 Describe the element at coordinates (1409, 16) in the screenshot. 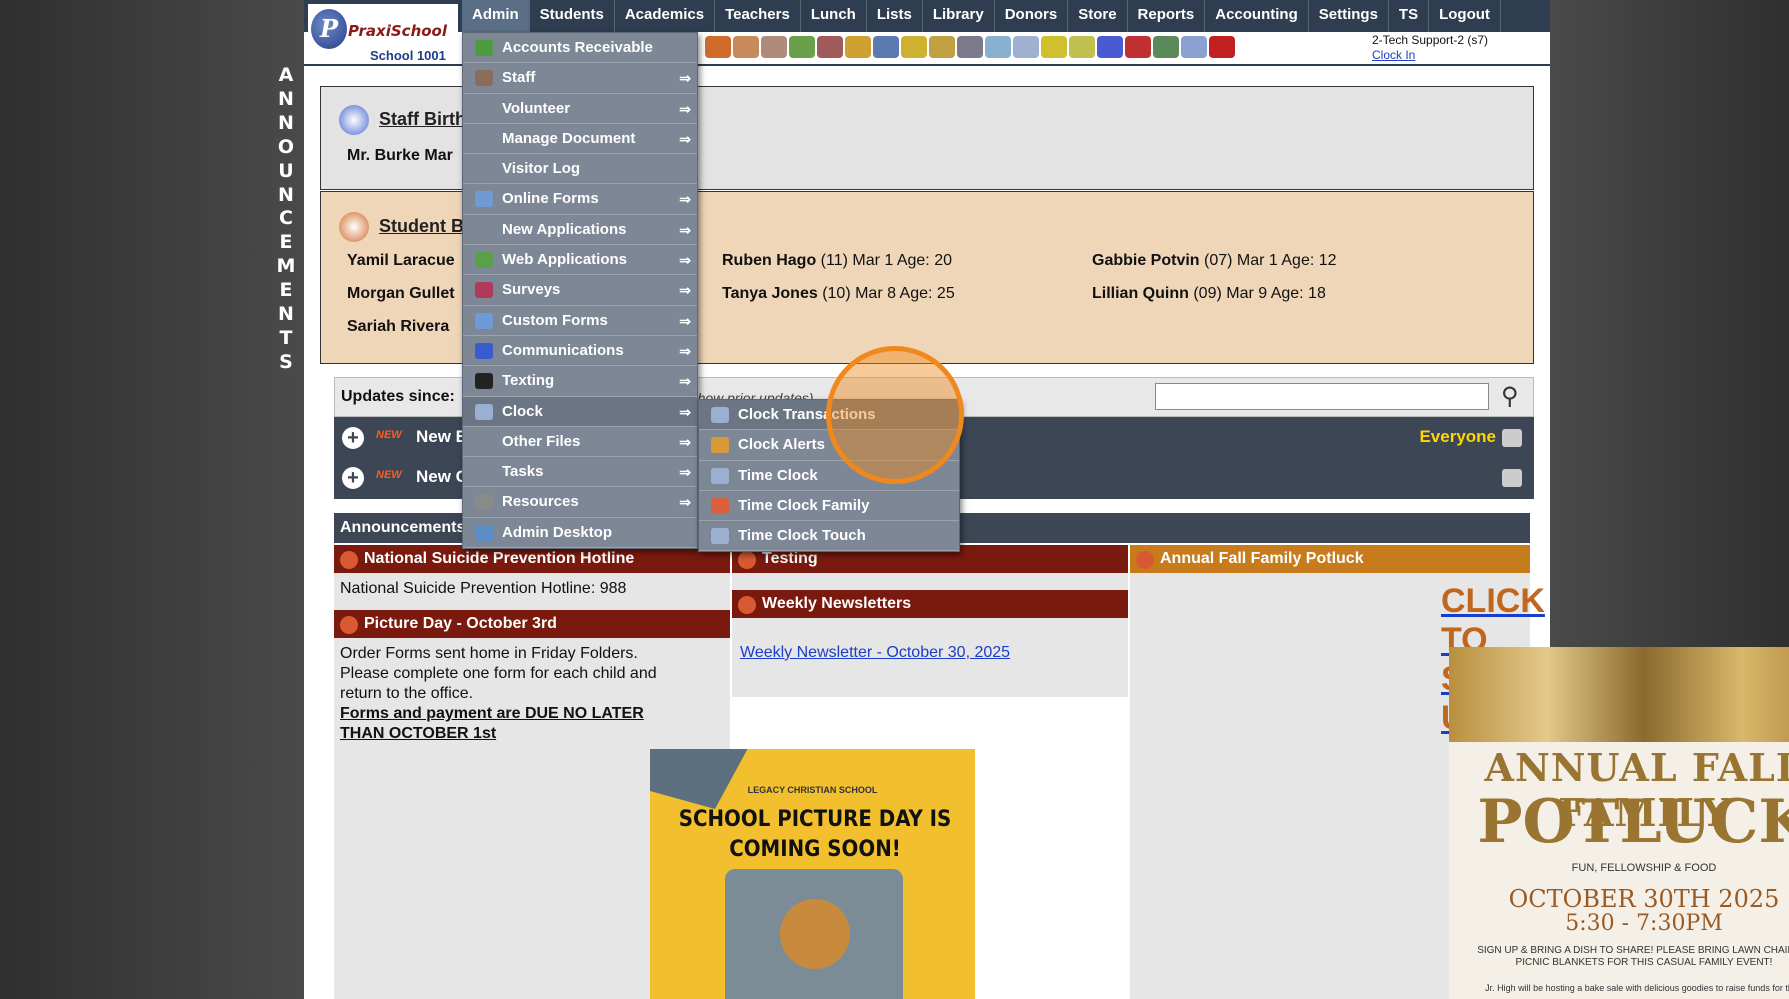

I see `nav-ts: TS` at that location.